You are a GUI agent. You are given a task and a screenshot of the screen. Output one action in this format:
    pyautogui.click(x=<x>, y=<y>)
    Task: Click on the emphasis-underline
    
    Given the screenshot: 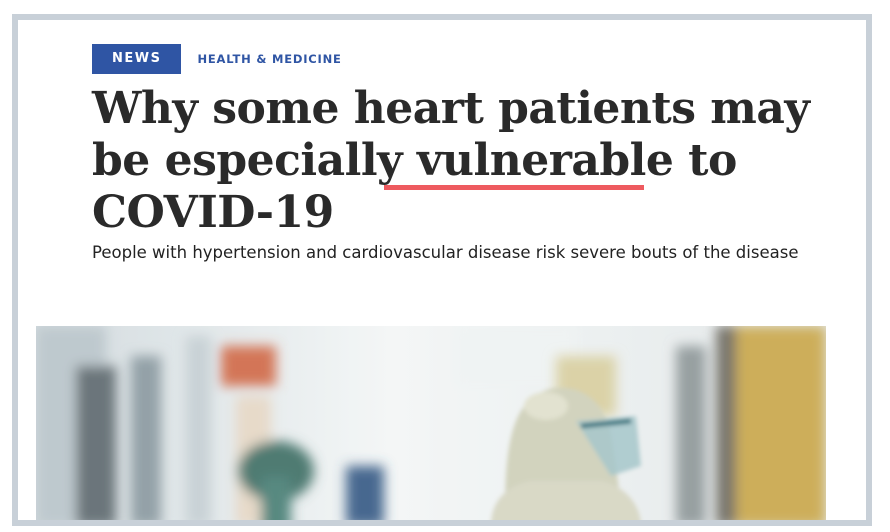 What is the action you would take?
    pyautogui.click(x=514, y=187)
    